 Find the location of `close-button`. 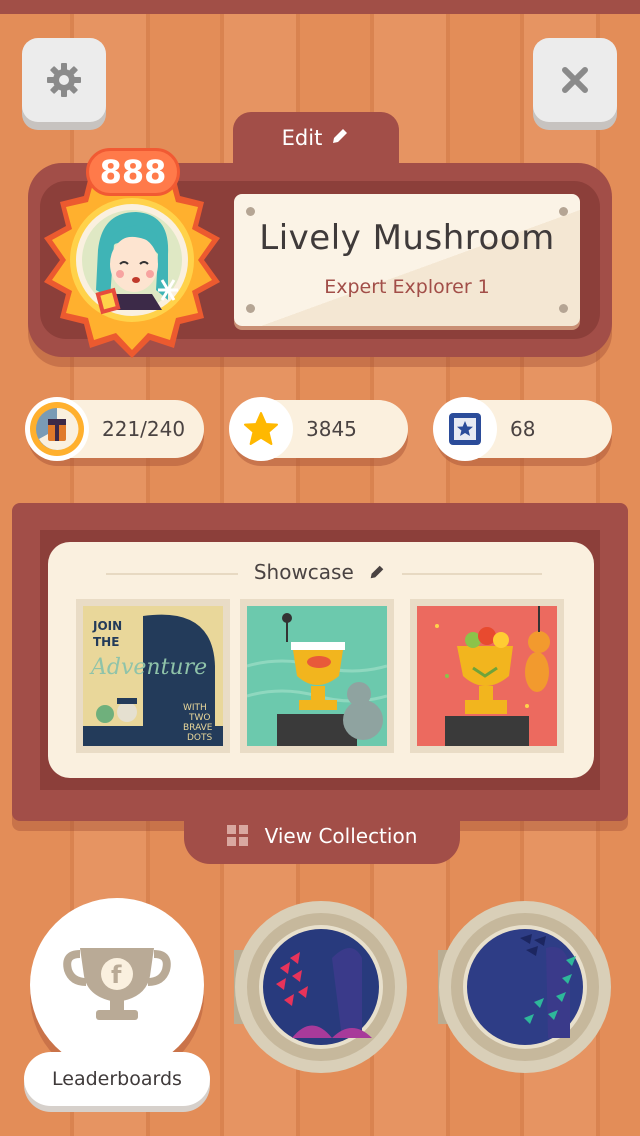

close-button is located at coordinates (575, 80).